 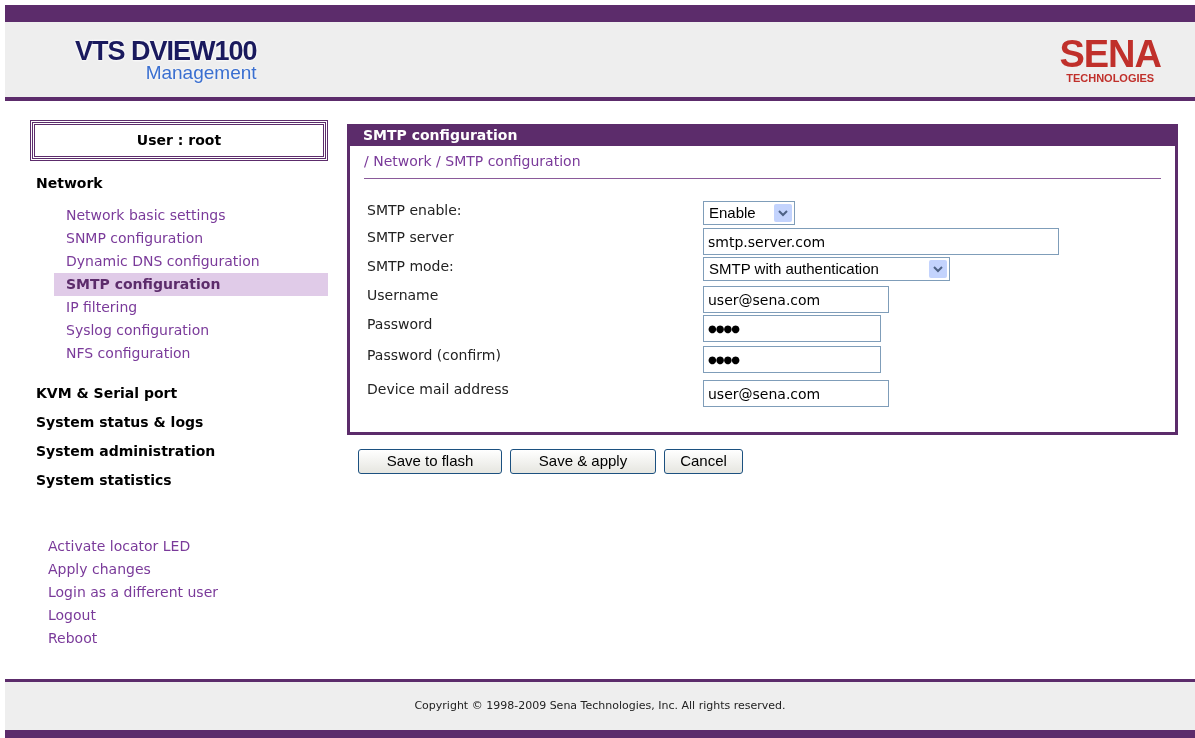 I want to click on user-label: User : root, so click(x=179, y=140).